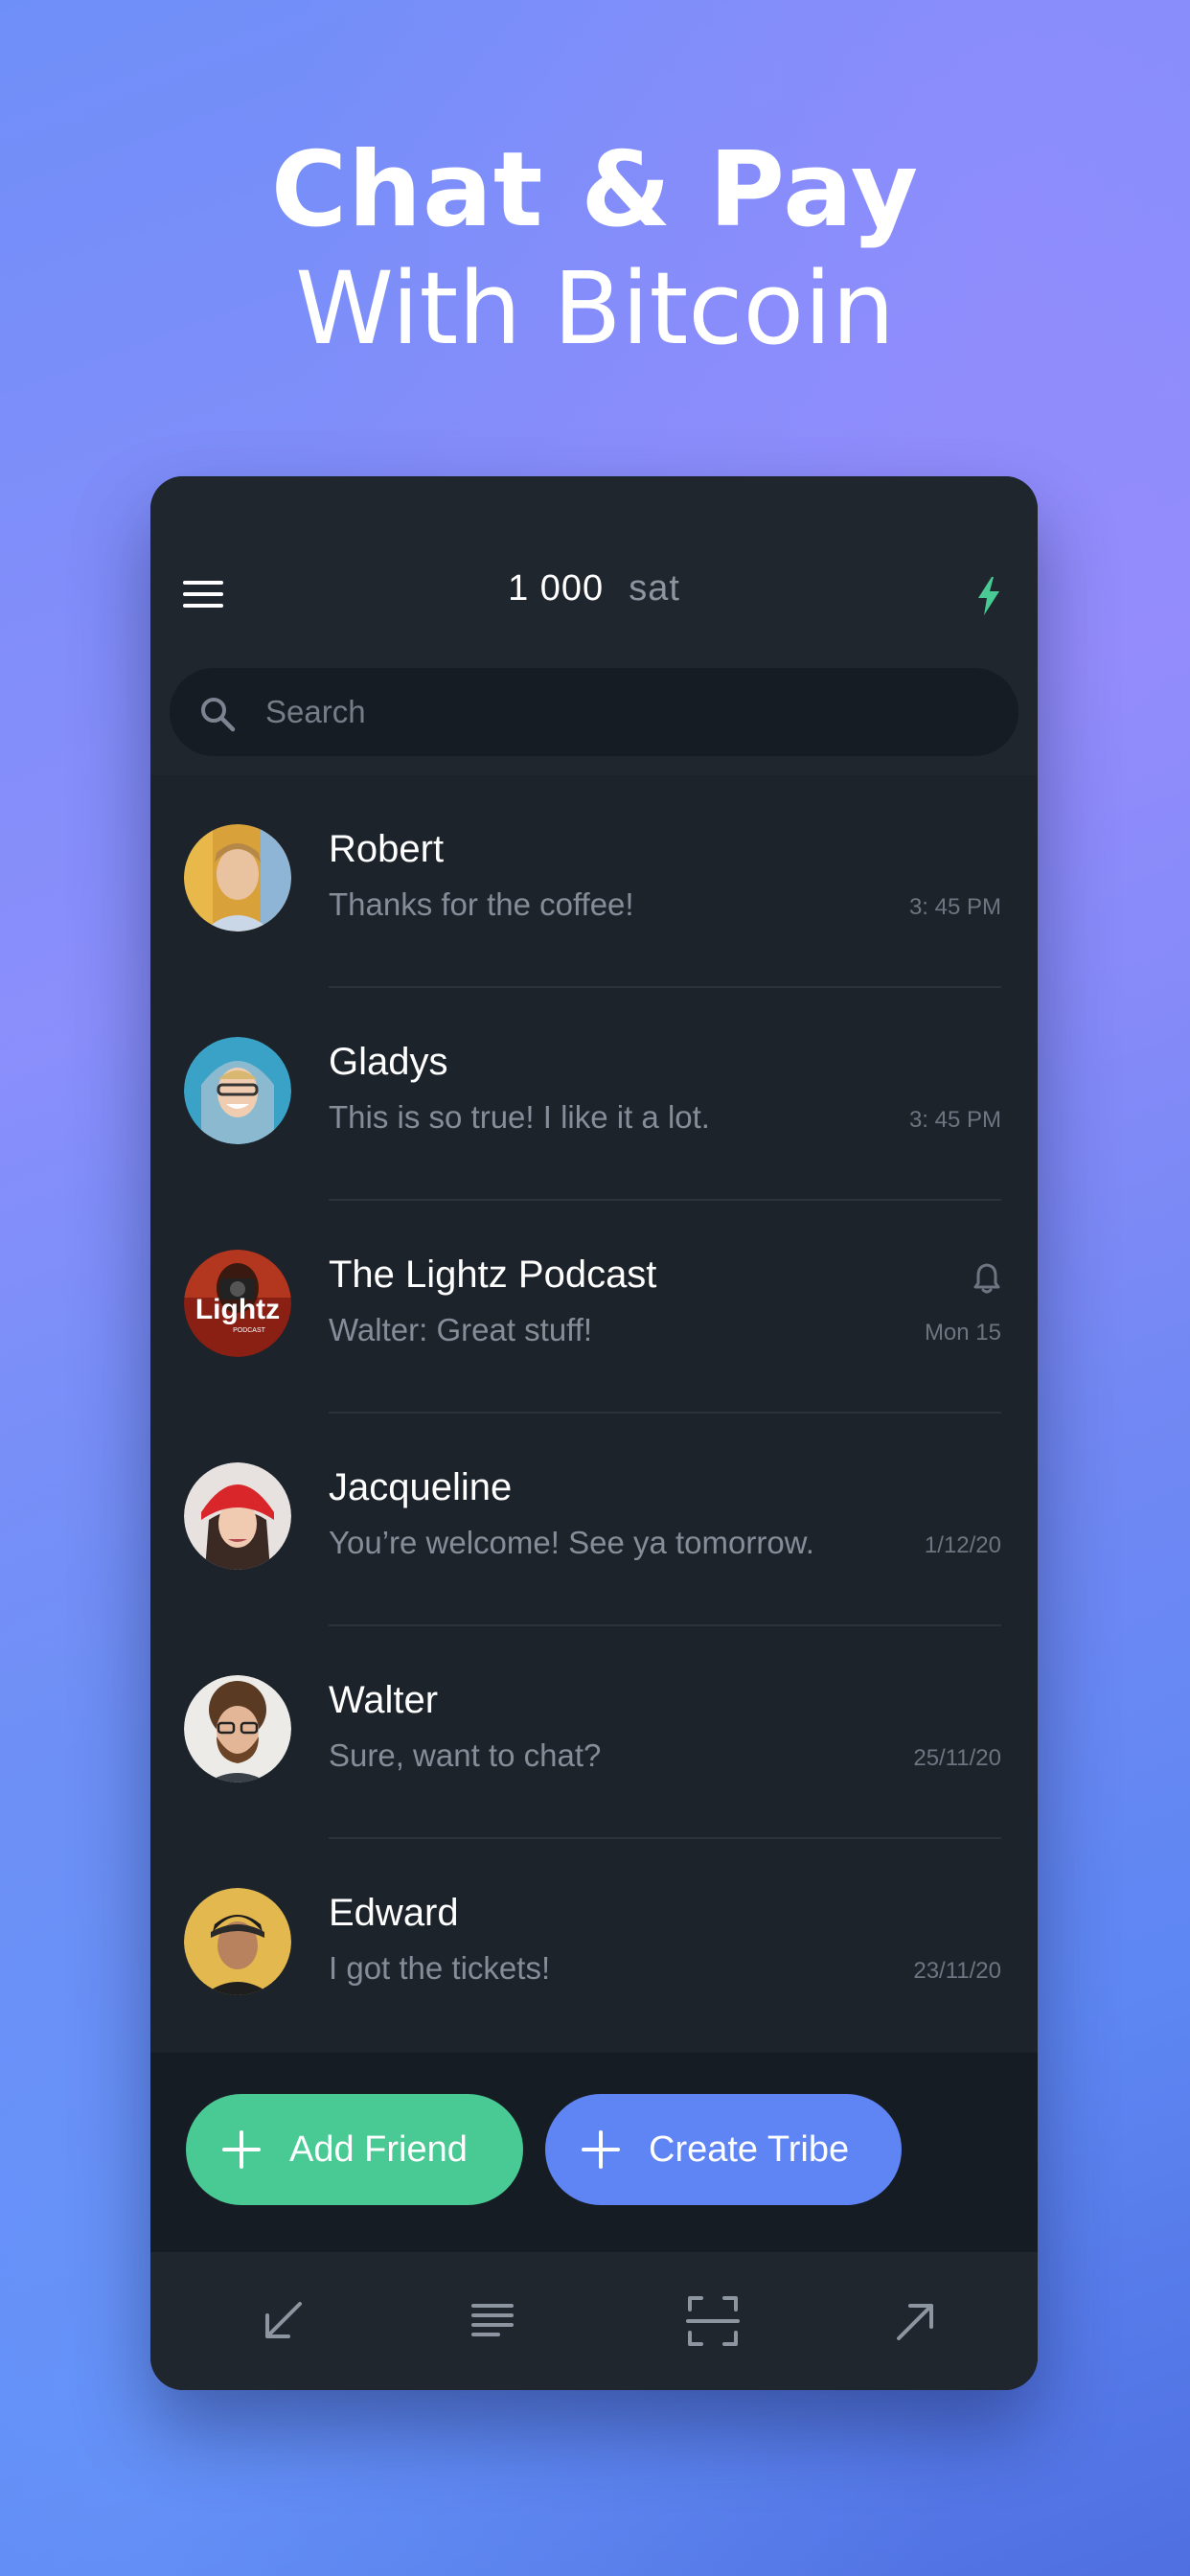 Image resolution: width=1190 pixels, height=2576 pixels. What do you see at coordinates (218, 715) in the screenshot?
I see `search-icon` at bounding box center [218, 715].